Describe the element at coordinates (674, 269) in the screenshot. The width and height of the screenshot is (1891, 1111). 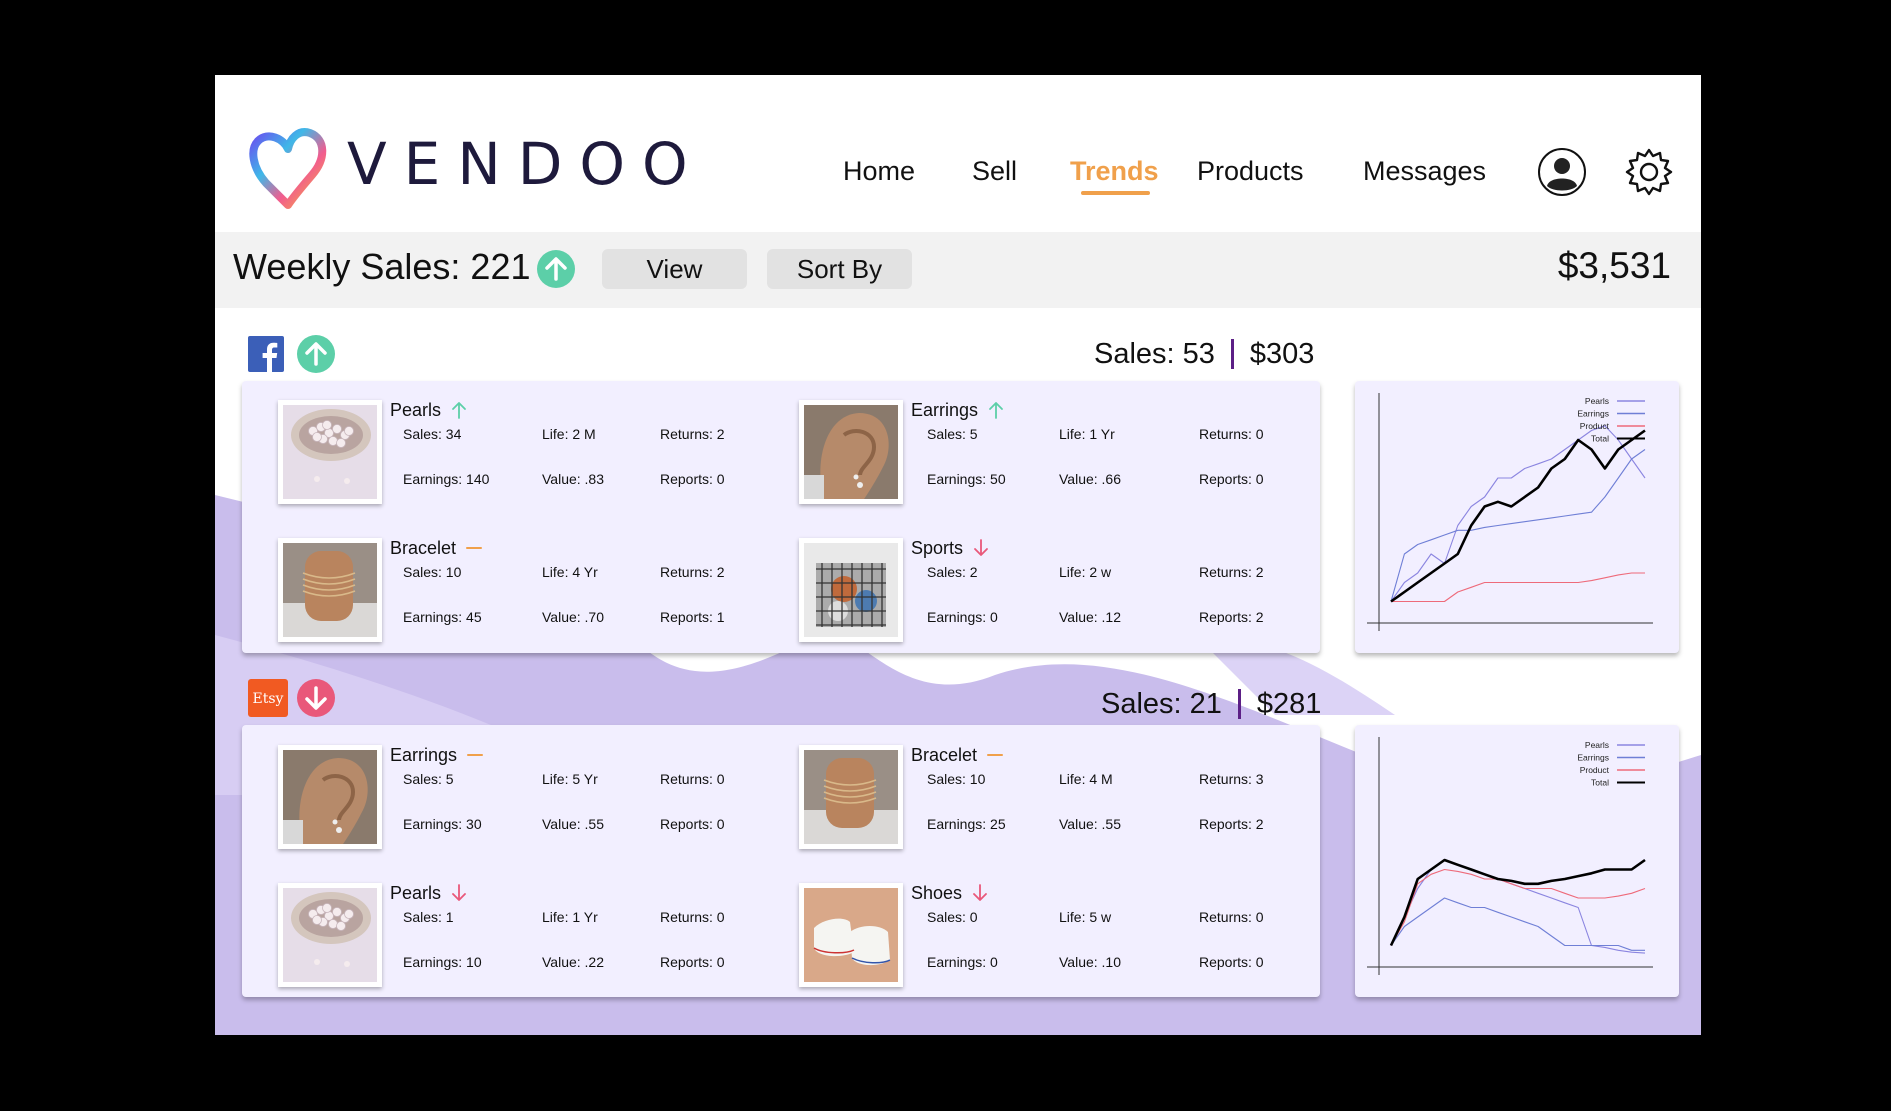
I see `view-button: View` at that location.